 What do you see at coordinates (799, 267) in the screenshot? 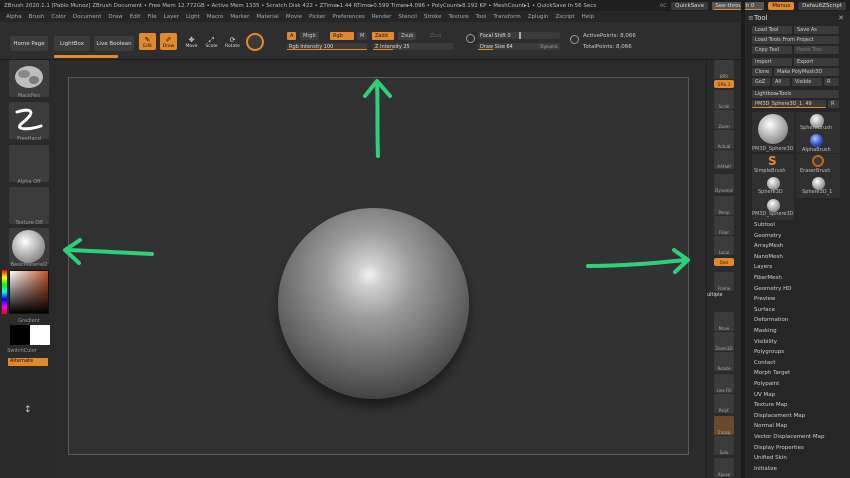
I see `subpalette-layers: Layers` at bounding box center [799, 267].